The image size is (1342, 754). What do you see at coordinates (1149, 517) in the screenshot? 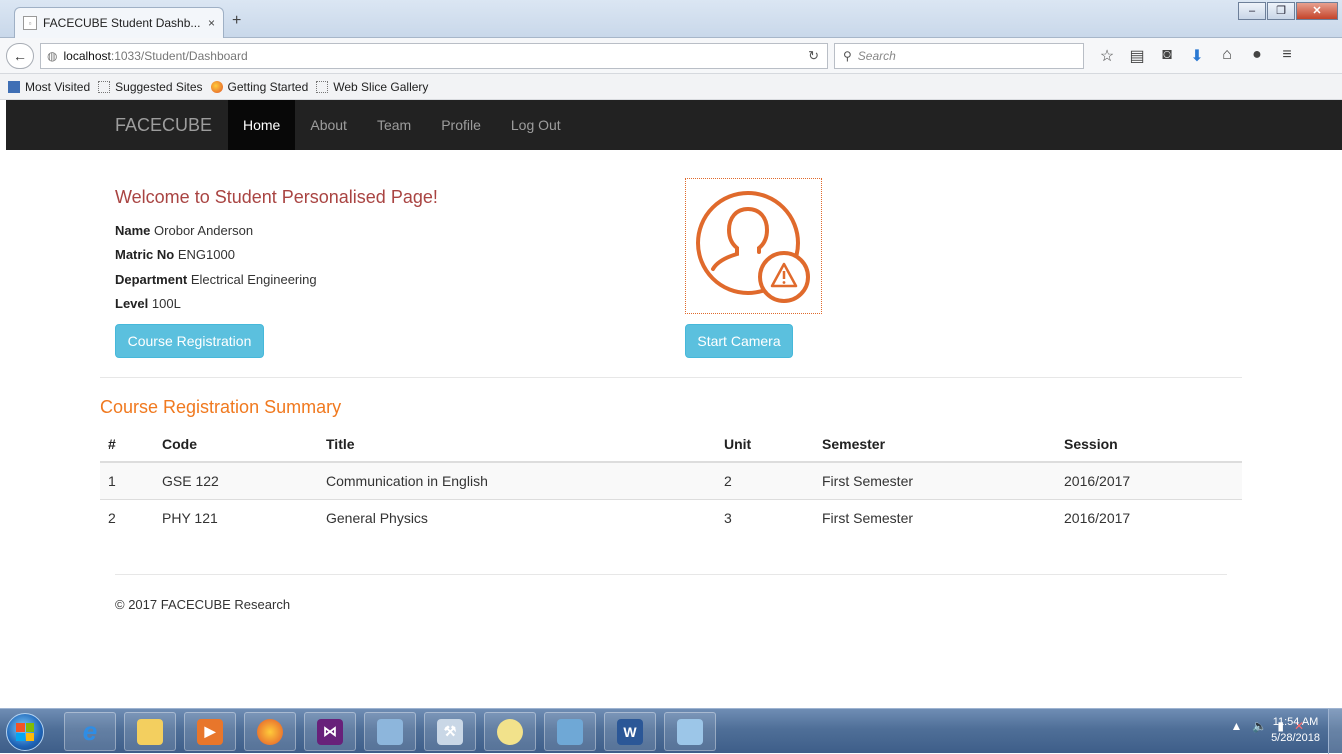
I see `cell-session: 2016/2017` at bounding box center [1149, 517].